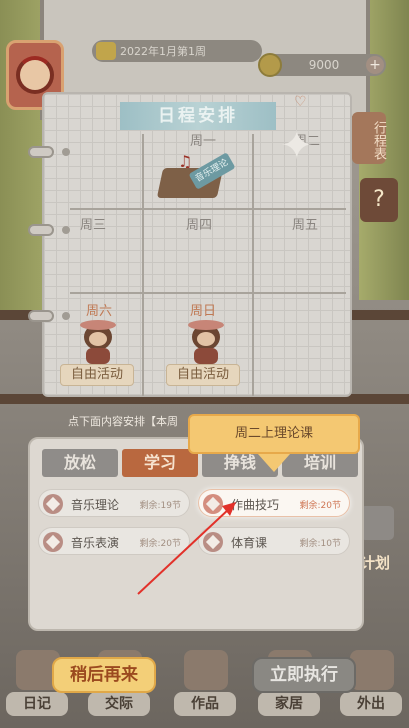  I want to click on schedule-title: 日程安排, so click(198, 116).